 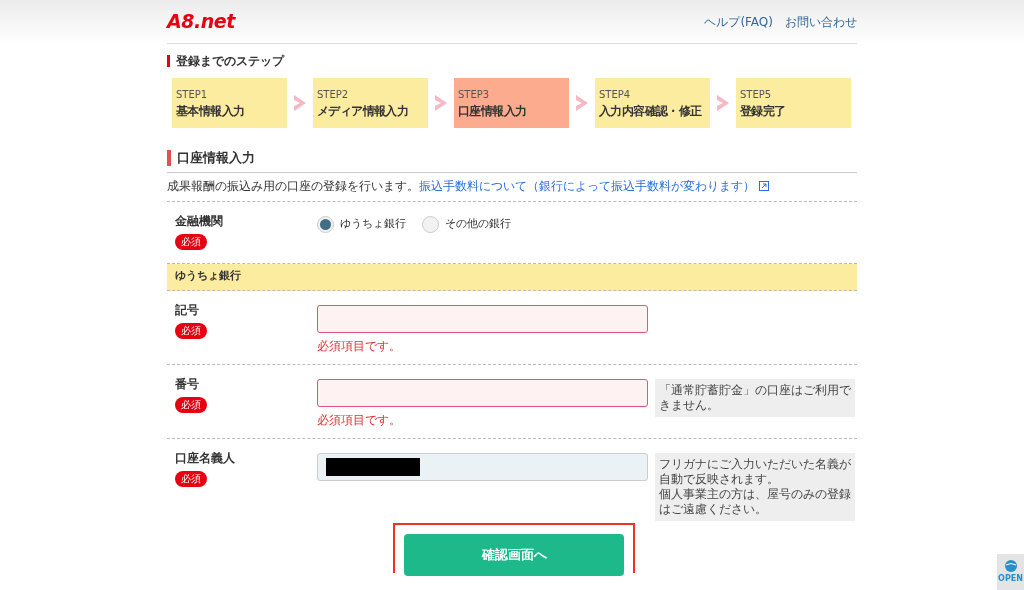 I want to click on field-note: 「通常貯蓄貯金」の口座はご利用できません。, so click(x=755, y=397).